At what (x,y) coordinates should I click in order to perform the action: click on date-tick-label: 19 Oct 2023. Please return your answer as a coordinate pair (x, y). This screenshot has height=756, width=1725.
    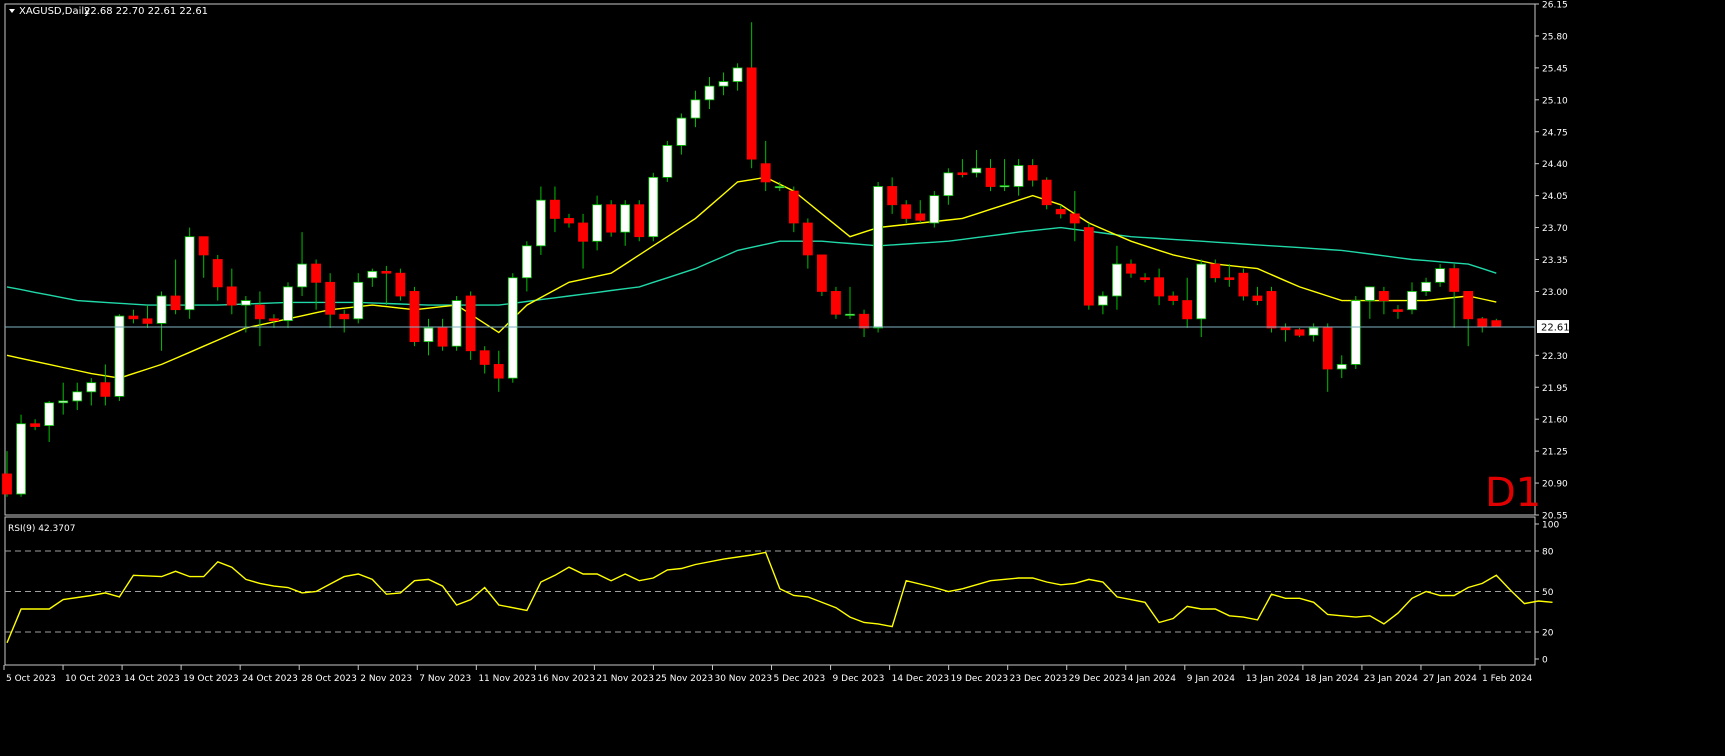
    Looking at the image, I should click on (211, 679).